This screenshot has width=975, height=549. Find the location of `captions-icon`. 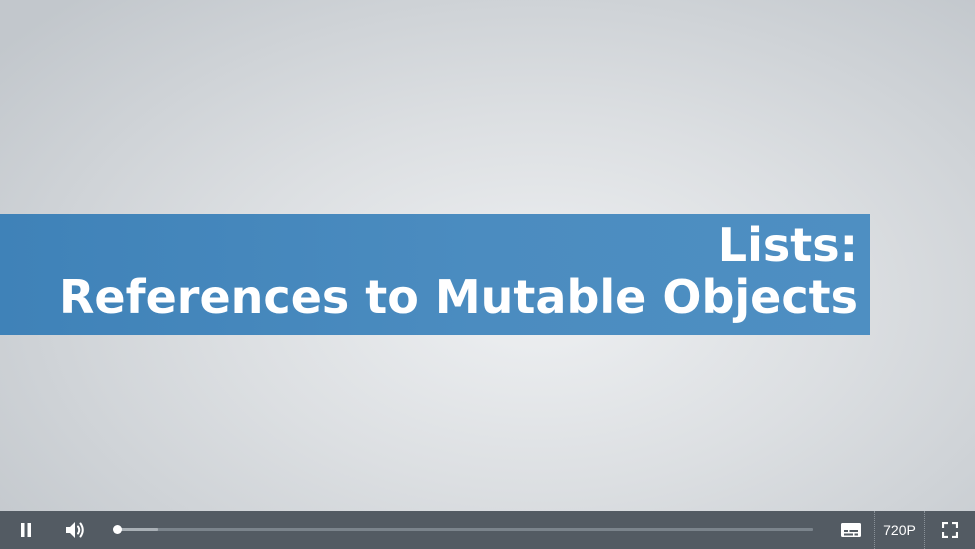

captions-icon is located at coordinates (851, 530).